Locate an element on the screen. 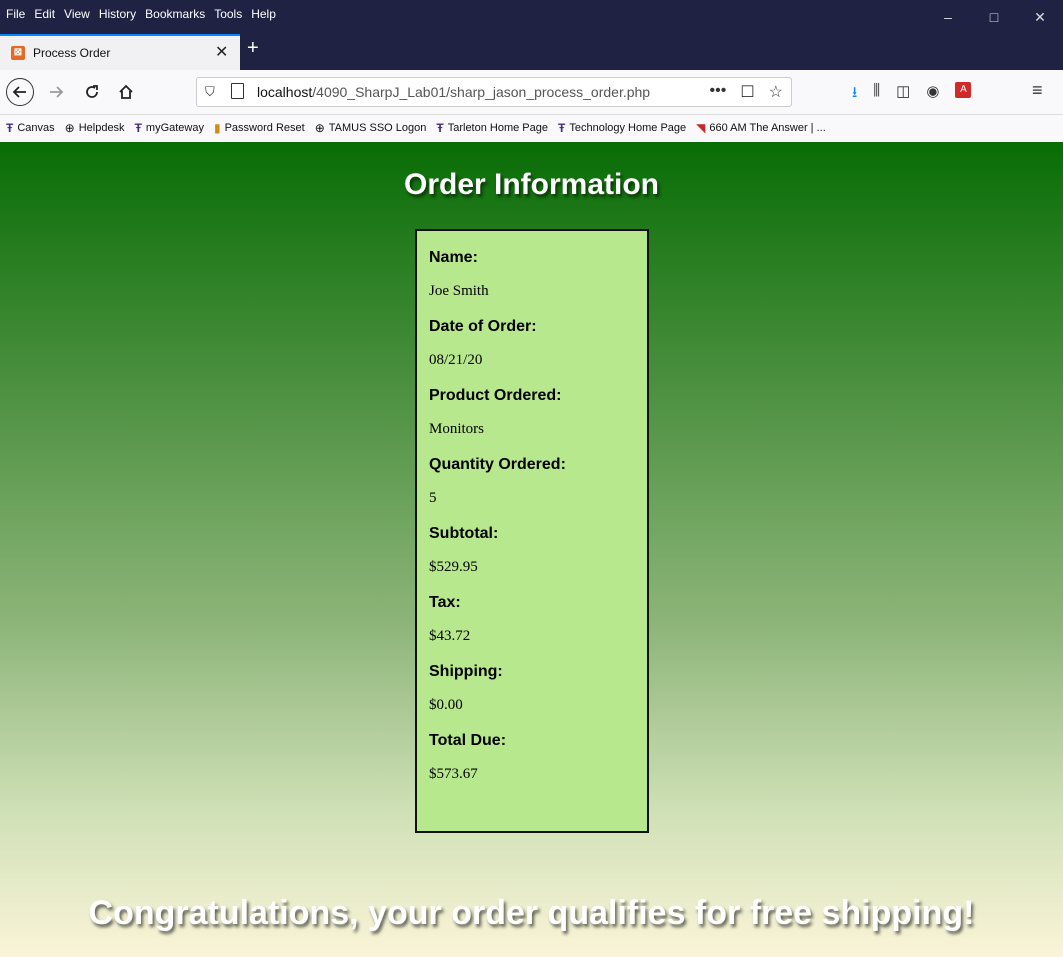  subtotal-label: Subtotal: is located at coordinates (464, 533).